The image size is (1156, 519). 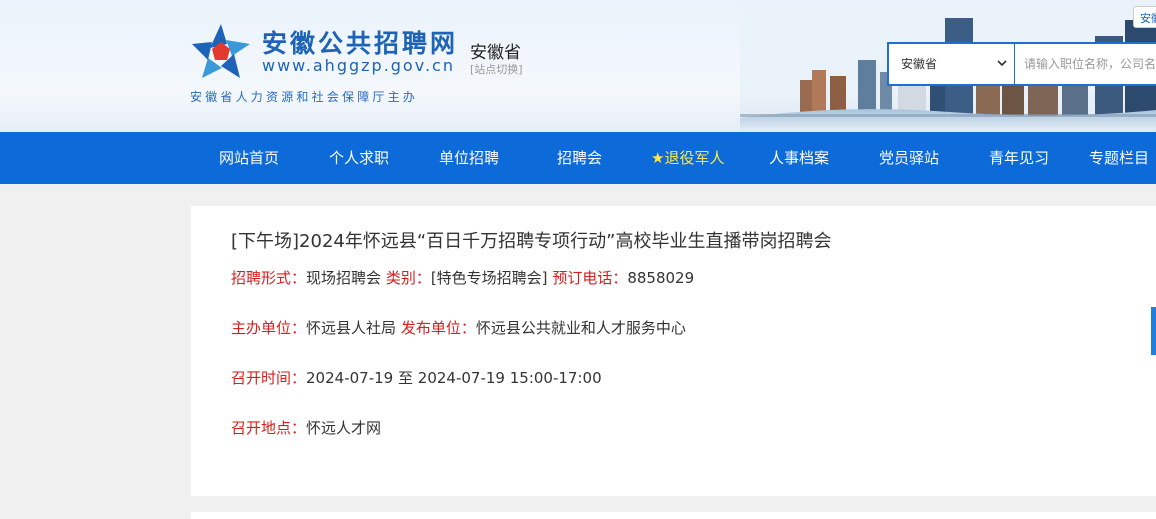 What do you see at coordinates (438, 328) in the screenshot?
I see `publisher-label: 发布单位：` at bounding box center [438, 328].